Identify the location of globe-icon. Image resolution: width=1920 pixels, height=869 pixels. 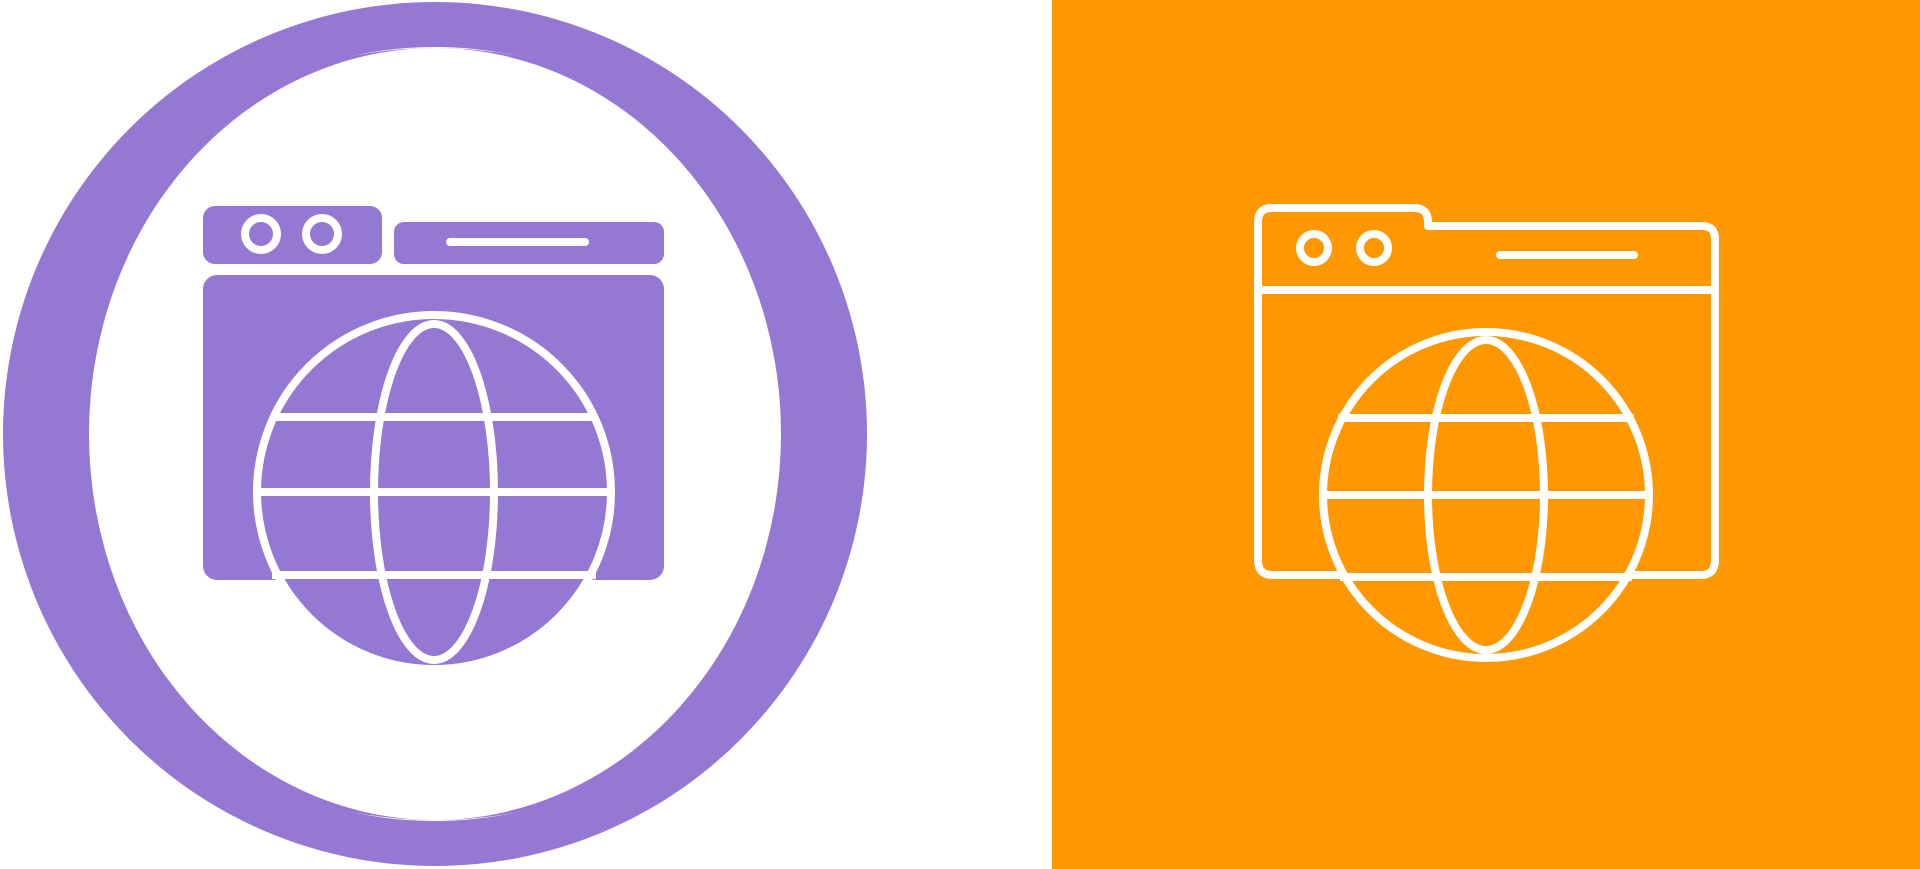
(434, 492).